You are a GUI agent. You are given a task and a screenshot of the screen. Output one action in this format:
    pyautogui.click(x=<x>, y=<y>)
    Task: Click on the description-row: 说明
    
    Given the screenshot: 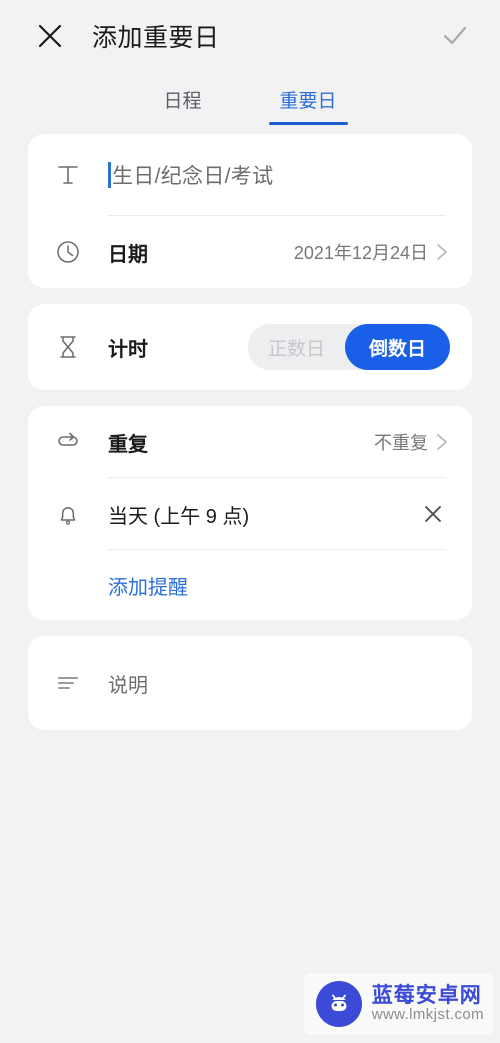 What is the action you would take?
    pyautogui.click(x=250, y=683)
    